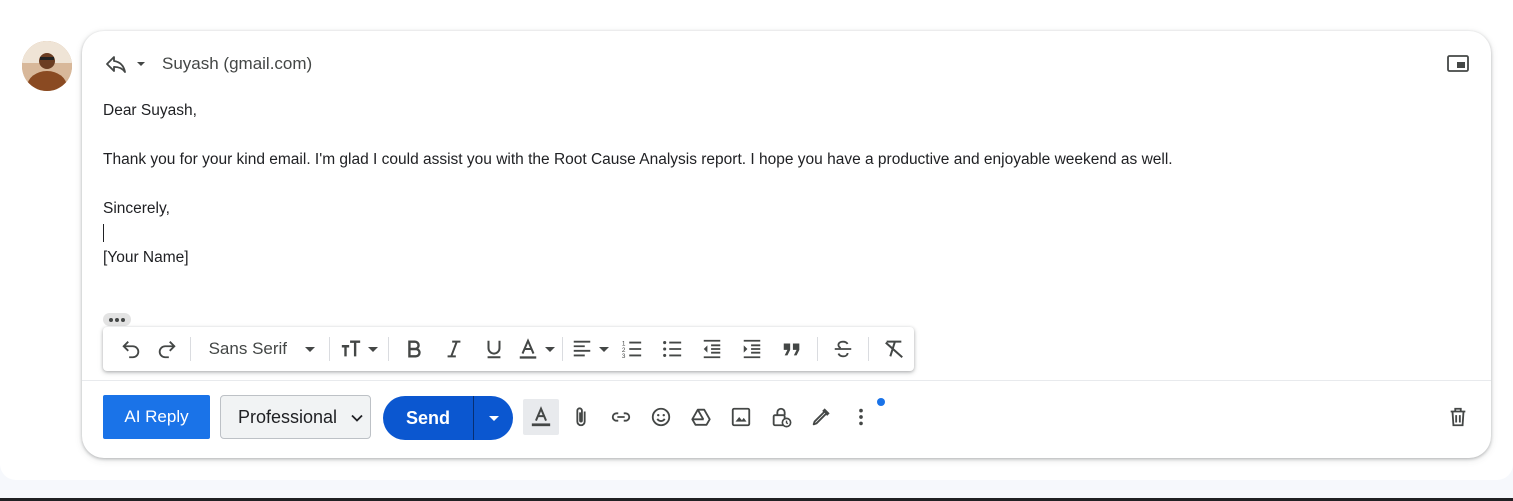  What do you see at coordinates (136, 208) in the screenshot?
I see `body-line: Sincerely,` at bounding box center [136, 208].